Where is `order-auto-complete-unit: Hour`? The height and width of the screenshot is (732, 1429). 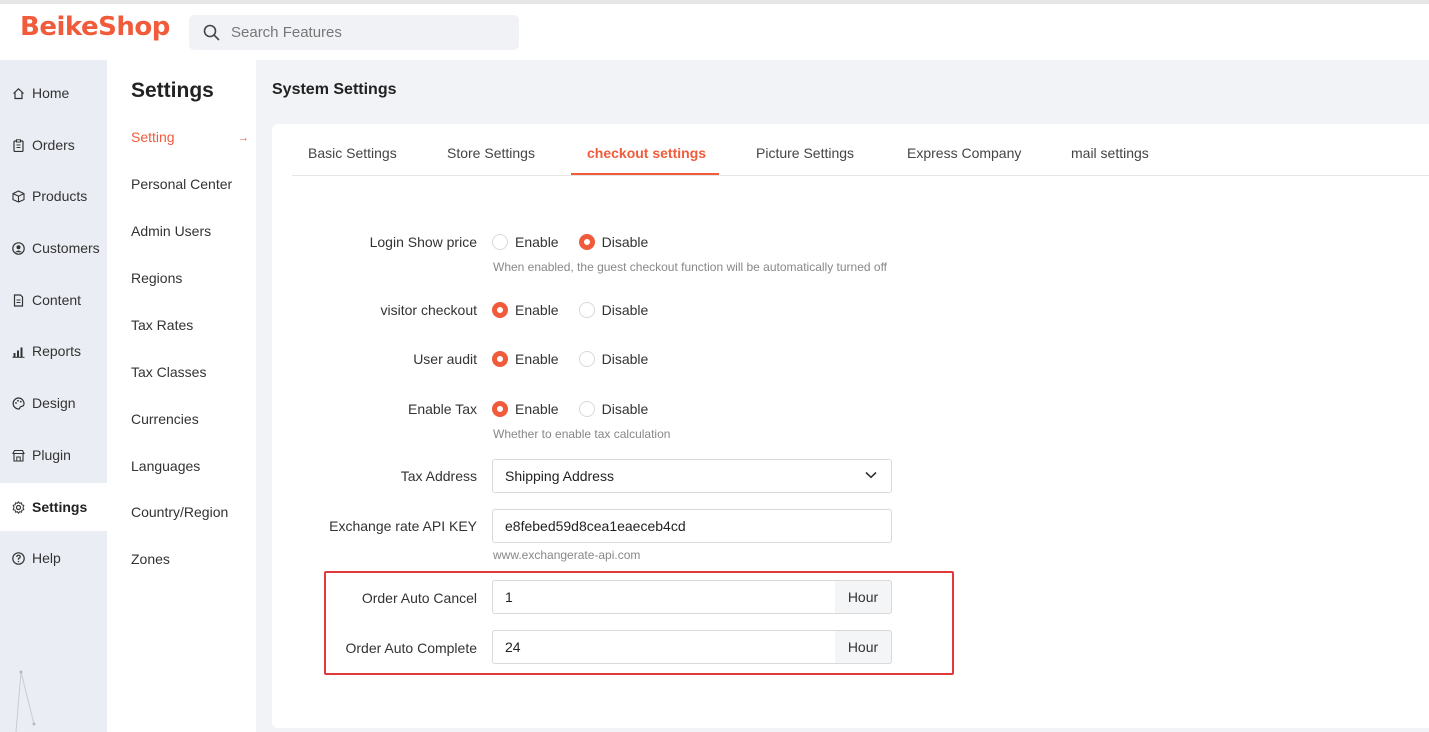
order-auto-complete-unit: Hour is located at coordinates (863, 647).